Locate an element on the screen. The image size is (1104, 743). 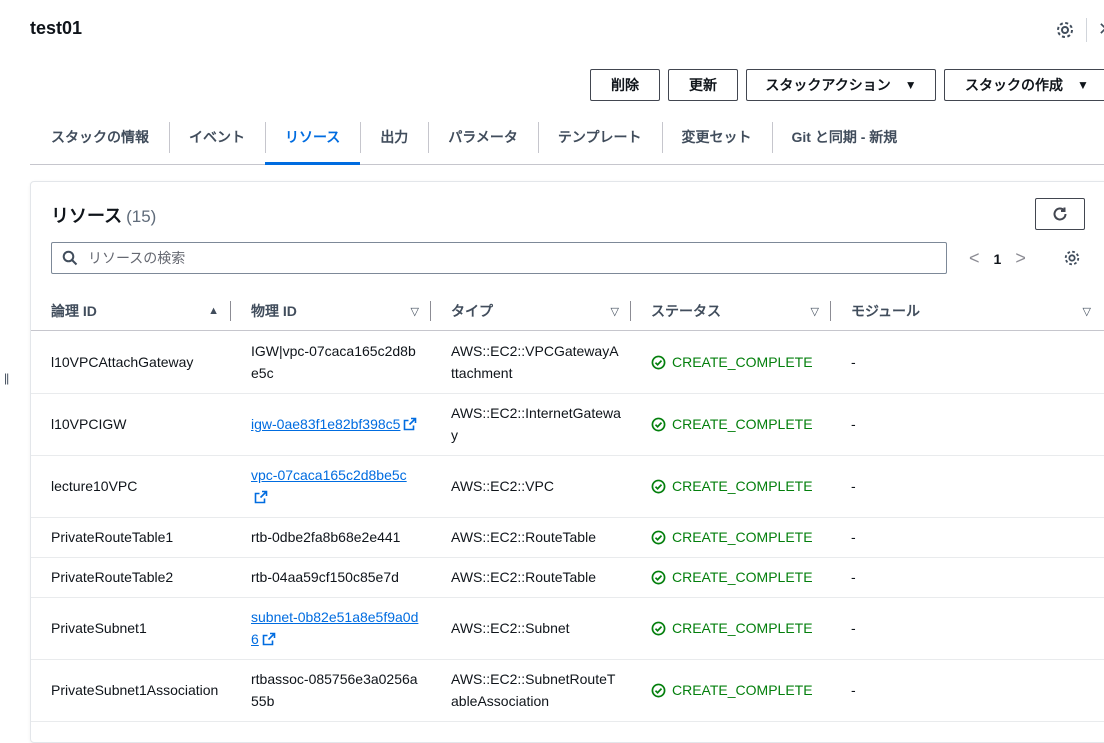
column-type: タイプ ▽ is located at coordinates (541, 311).